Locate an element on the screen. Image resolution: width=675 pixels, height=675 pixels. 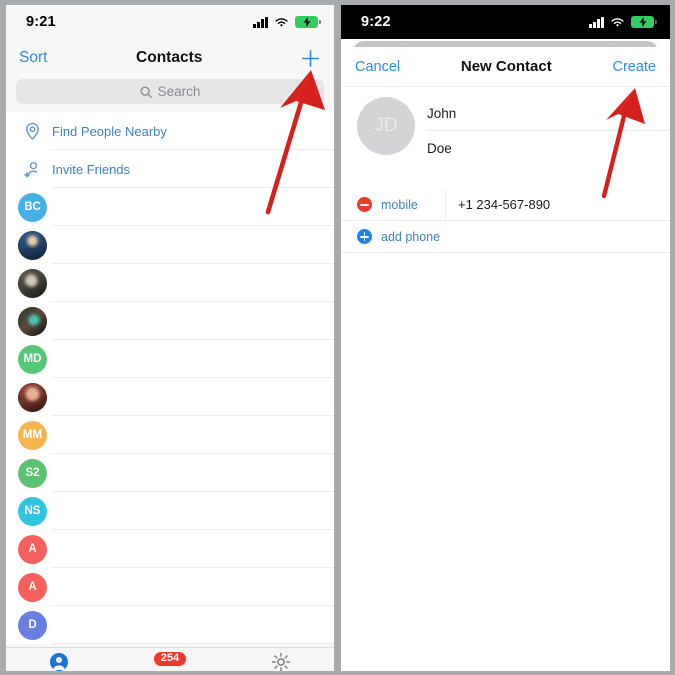
tab-chats: 254 is located at coordinates (170, 659).